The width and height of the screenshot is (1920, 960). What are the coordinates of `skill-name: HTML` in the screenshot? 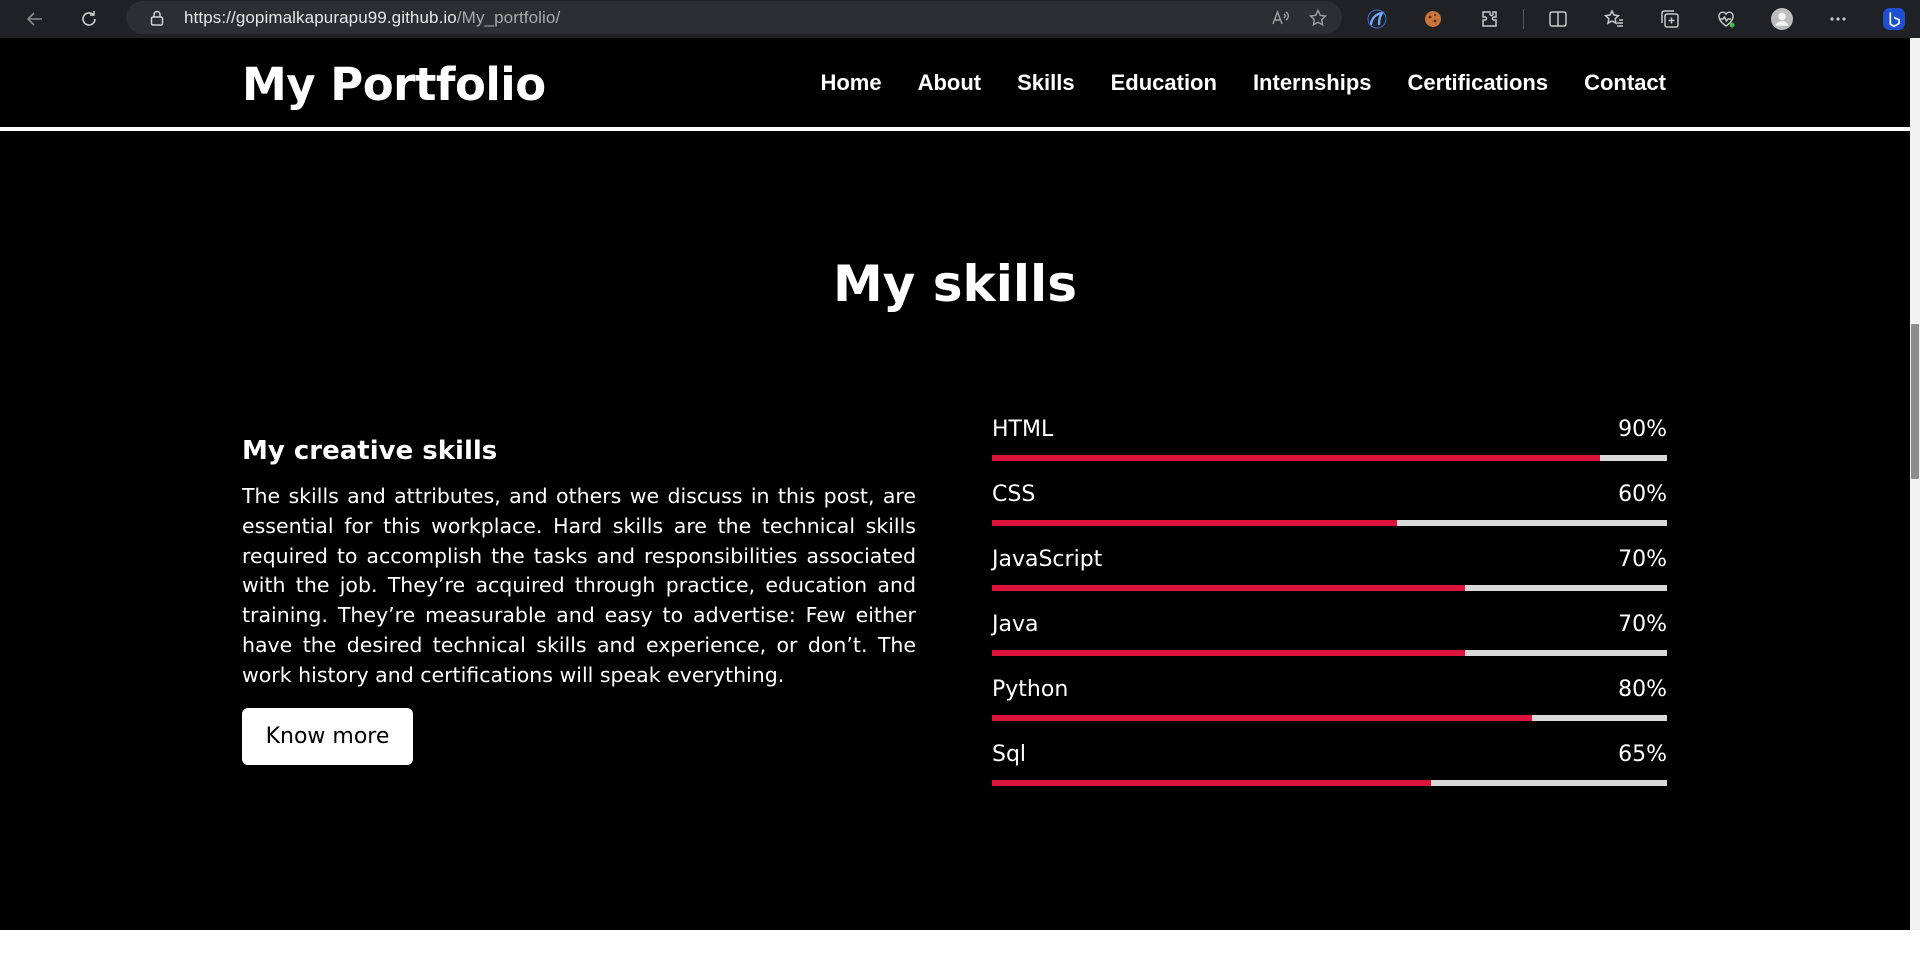 It's located at (1023, 429).